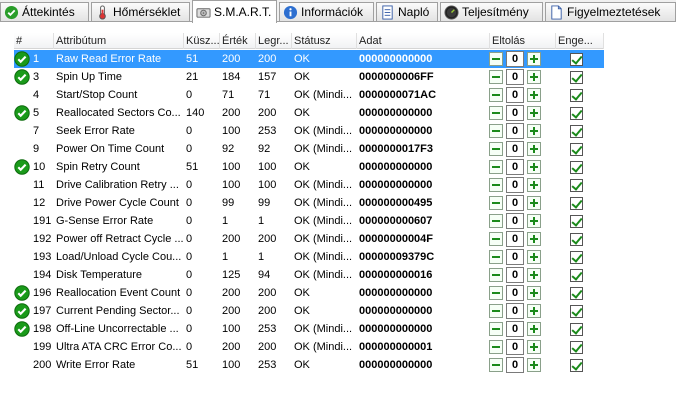 Image resolution: width=676 pixels, height=406 pixels. I want to click on col-header-status: Státusz, so click(324, 41).